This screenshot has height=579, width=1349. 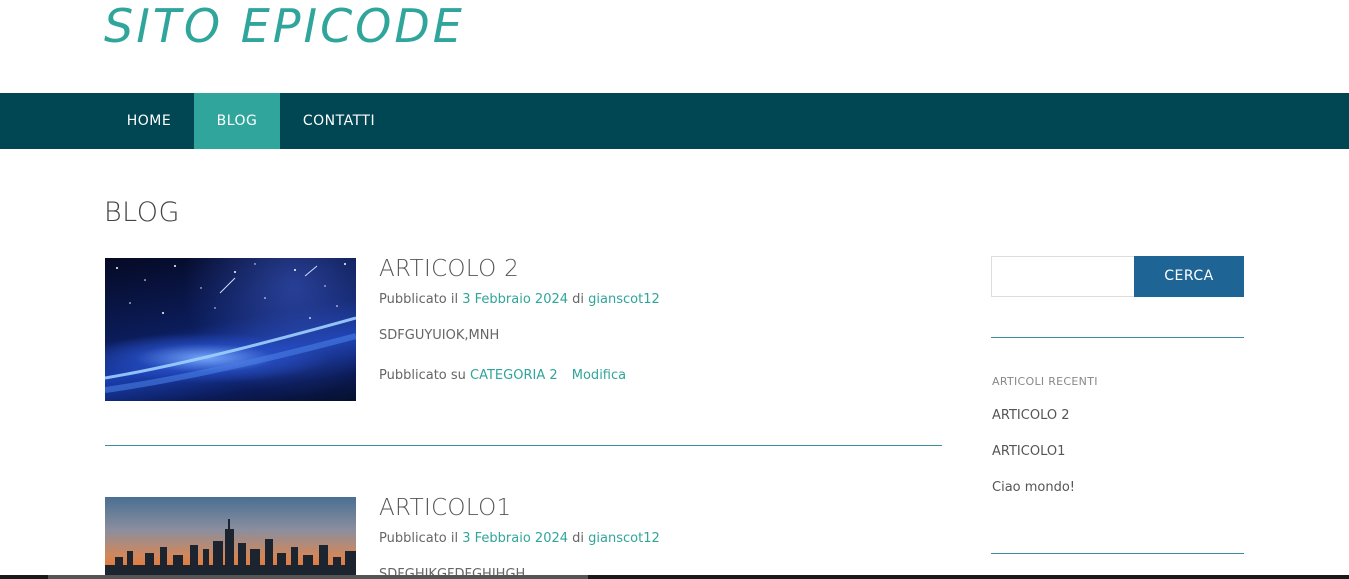 What do you see at coordinates (674, 121) in the screenshot?
I see `main-nav: HOME BLOG CONTATTI` at bounding box center [674, 121].